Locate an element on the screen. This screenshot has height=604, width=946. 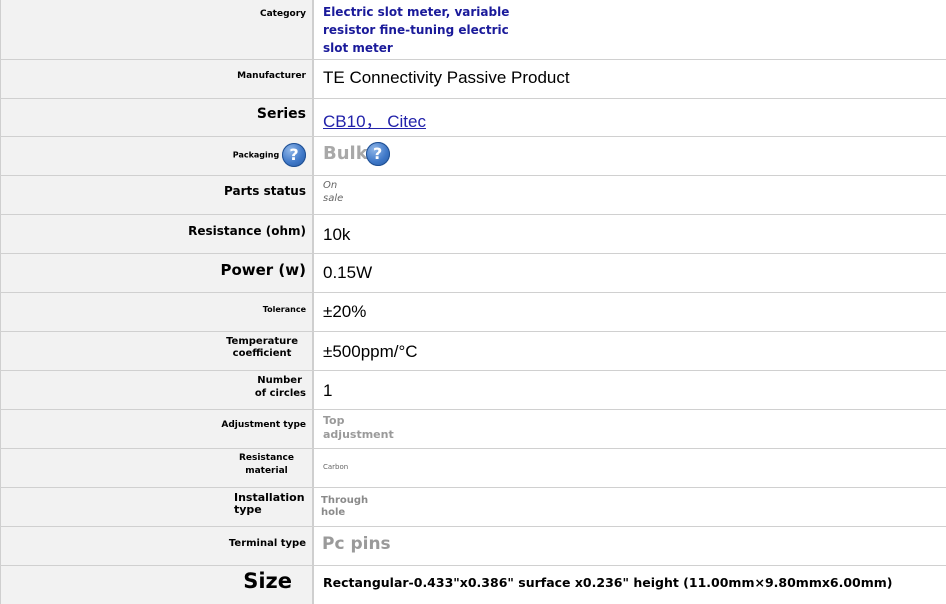
packaging-value-cell: Bulk? is located at coordinates (631, 156).